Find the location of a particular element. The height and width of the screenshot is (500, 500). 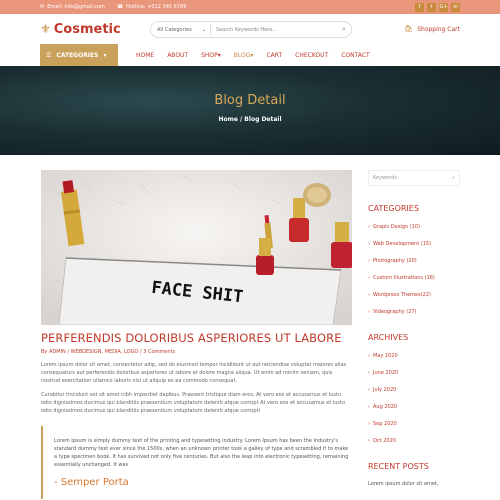

hotline-contact: ☎ Hotline: +012 345 6789 is located at coordinates (152, 7).